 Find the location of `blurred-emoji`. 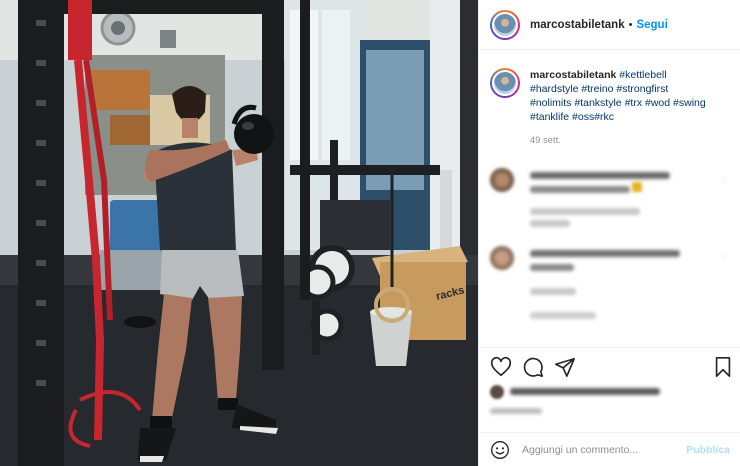

blurred-emoji is located at coordinates (637, 187).